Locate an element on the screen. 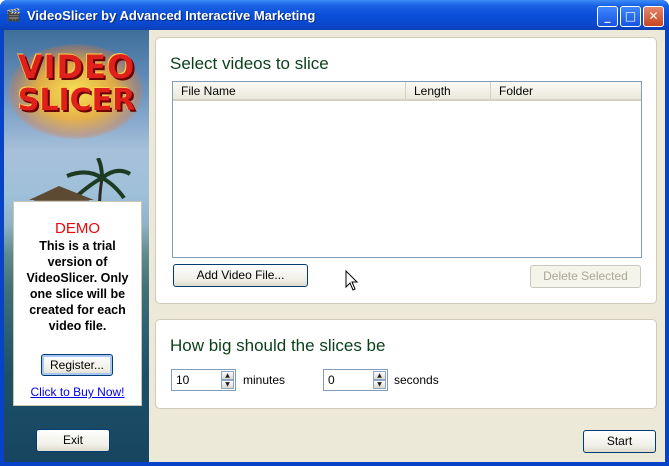  videoslicer-logo: VIDEO SLICER is located at coordinates (76, 84).